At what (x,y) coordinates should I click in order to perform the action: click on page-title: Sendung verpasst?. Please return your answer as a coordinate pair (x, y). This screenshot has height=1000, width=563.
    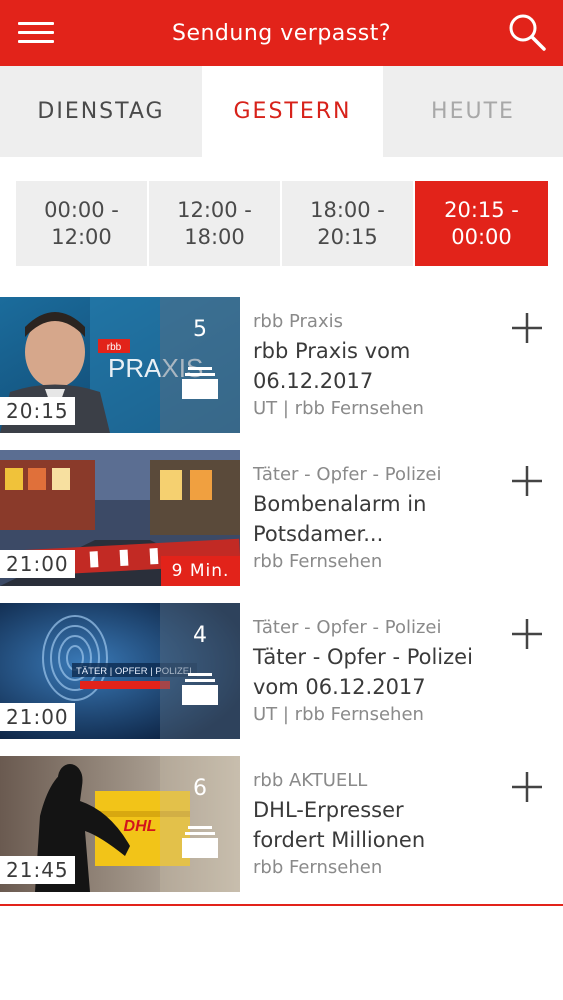
    Looking at the image, I should click on (281, 33).